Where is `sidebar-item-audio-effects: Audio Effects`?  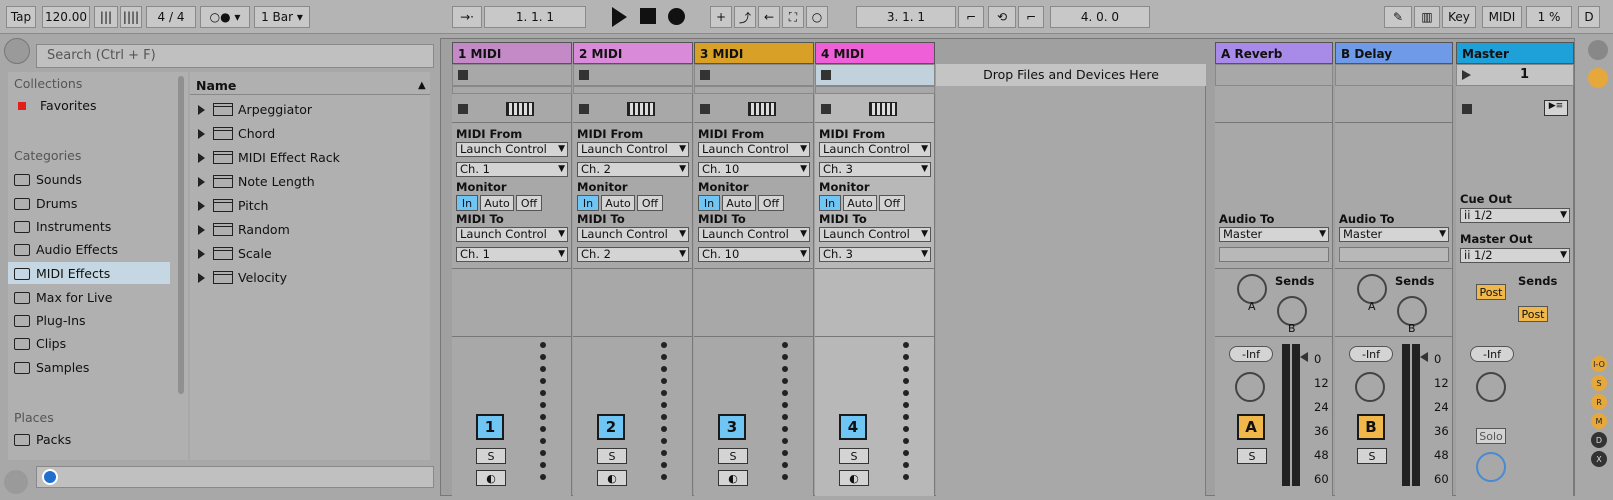
sidebar-item-audio-effects: Audio Effects is located at coordinates (66, 249).